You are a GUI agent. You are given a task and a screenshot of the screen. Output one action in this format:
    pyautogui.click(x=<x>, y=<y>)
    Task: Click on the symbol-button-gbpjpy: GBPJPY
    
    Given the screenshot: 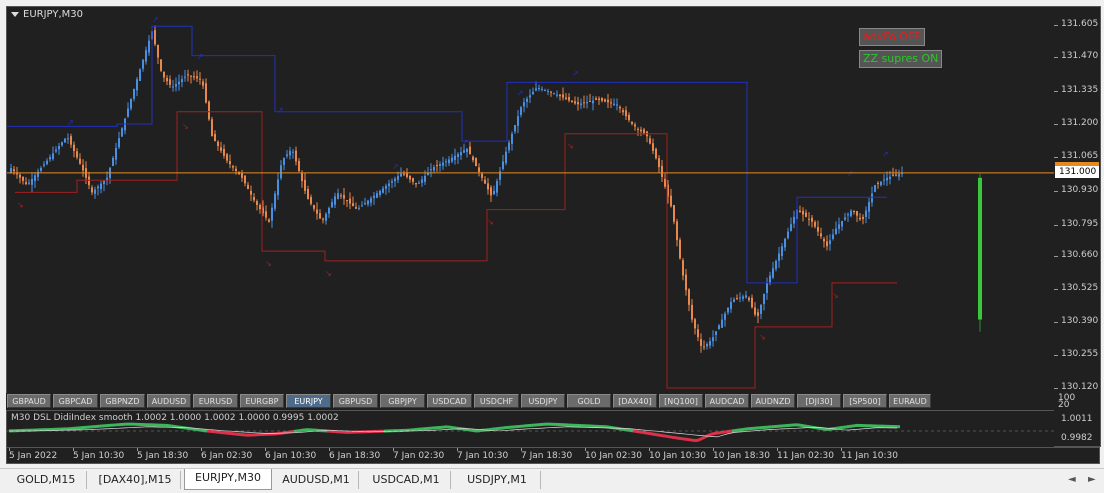 What is the action you would take?
    pyautogui.click(x=402, y=401)
    